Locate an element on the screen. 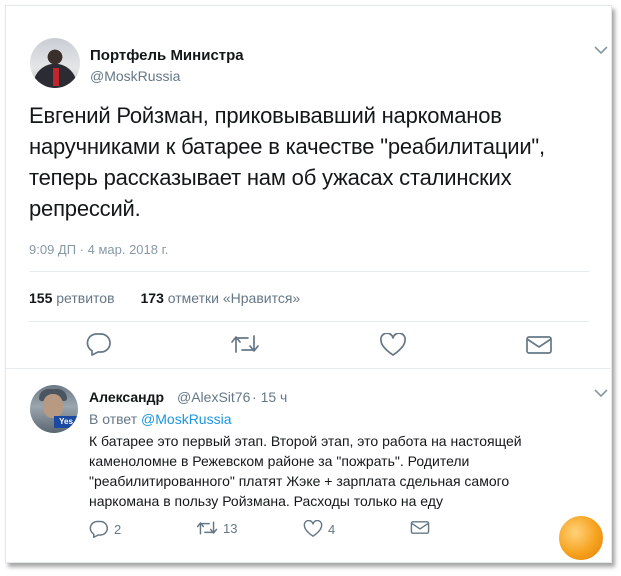 This screenshot has width=621, height=576. tweet-stats: 155 ретвитов 173 отметки «Нравится» is located at coordinates (164, 298).